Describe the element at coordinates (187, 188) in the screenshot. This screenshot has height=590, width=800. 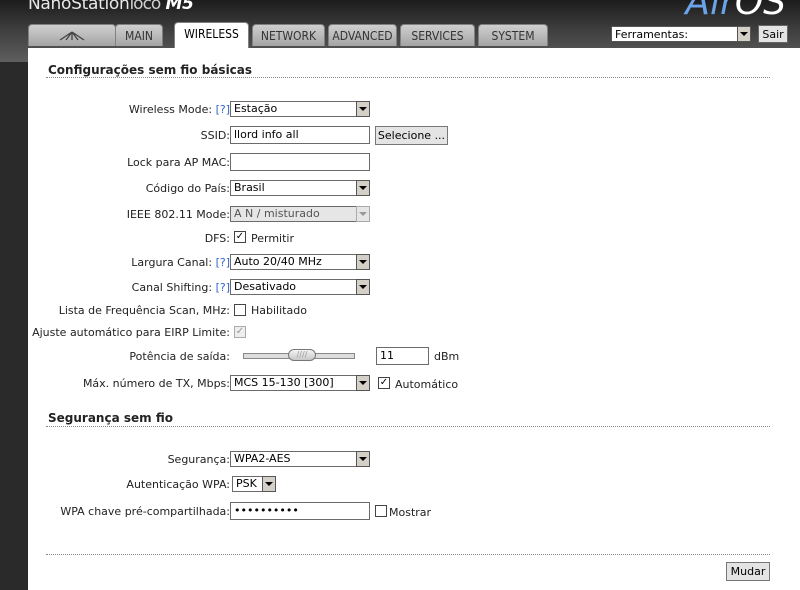
I see `country-label: Código do País:` at that location.